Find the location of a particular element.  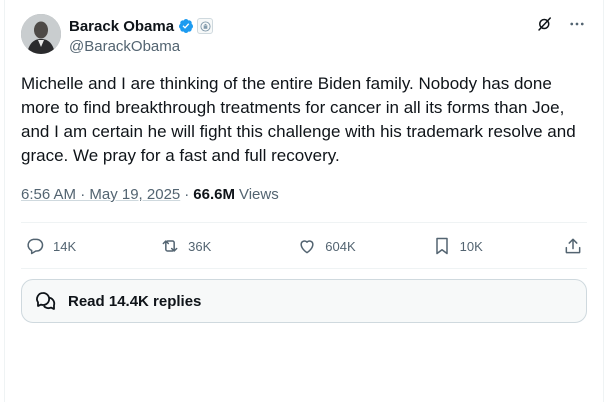

author-handle: @BarackObama is located at coordinates (141, 46).